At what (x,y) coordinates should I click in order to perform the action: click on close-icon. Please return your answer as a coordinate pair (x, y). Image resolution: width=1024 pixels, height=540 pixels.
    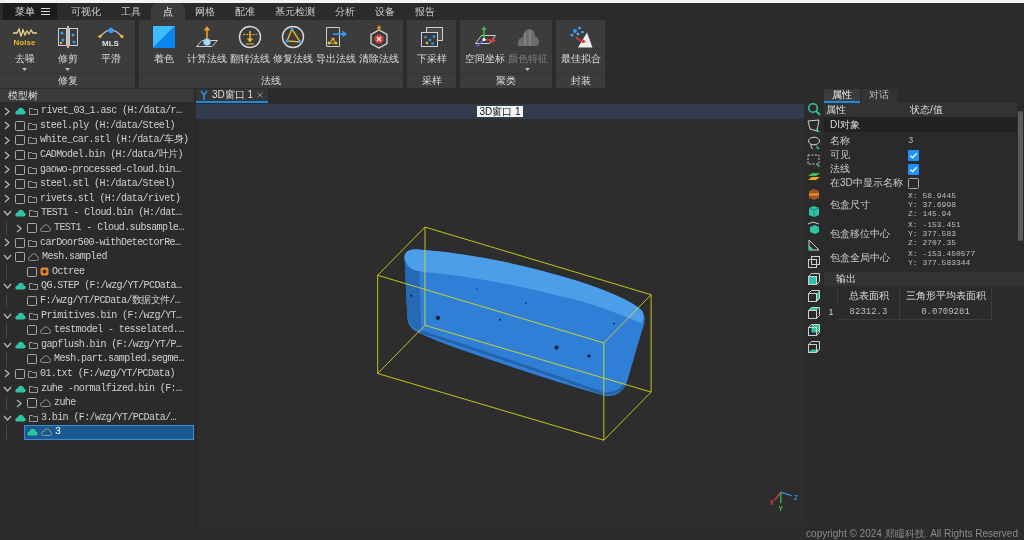
    Looking at the image, I should click on (260, 95).